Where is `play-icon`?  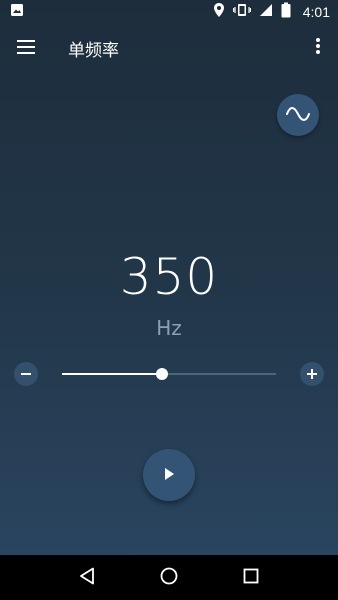 play-icon is located at coordinates (169, 475).